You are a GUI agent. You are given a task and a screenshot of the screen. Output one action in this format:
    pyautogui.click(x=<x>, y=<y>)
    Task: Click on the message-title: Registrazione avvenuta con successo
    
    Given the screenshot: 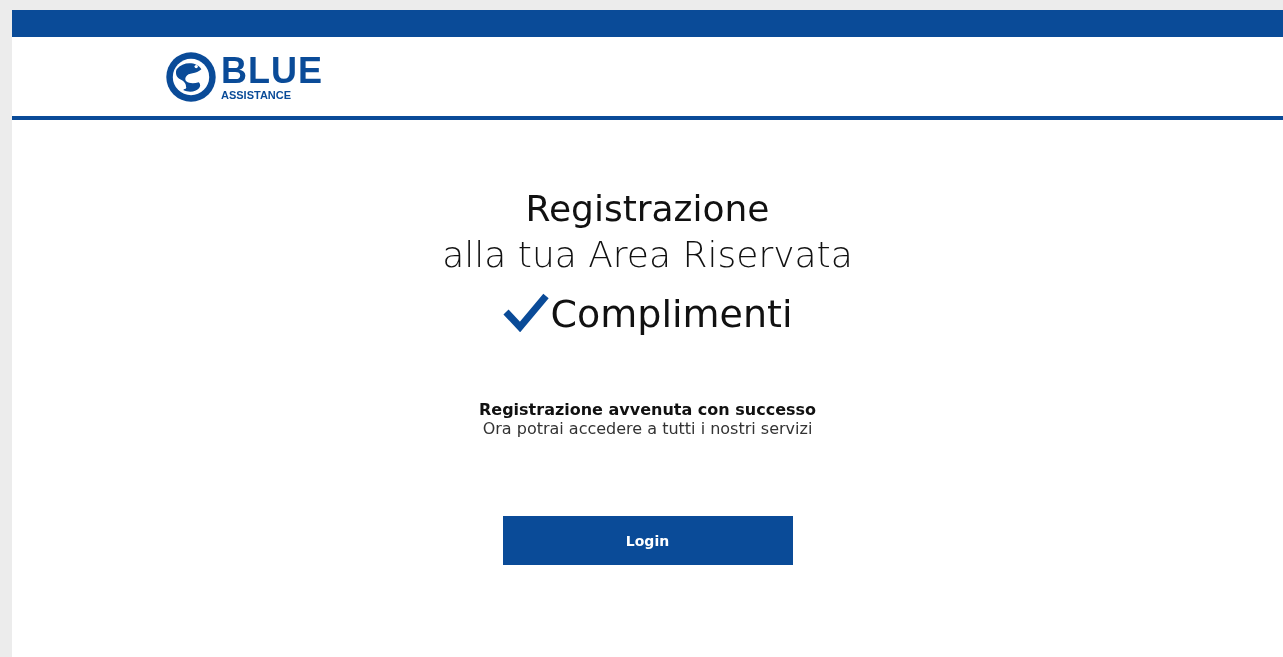 What is the action you would take?
    pyautogui.click(x=647, y=409)
    